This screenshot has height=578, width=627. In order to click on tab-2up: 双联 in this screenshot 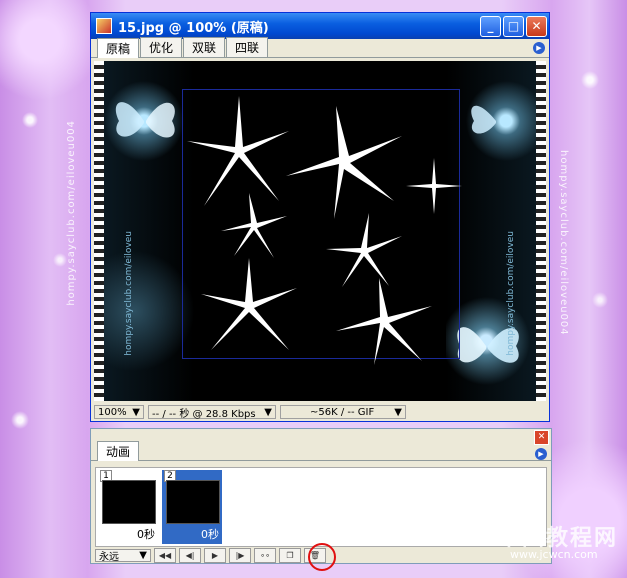, I will do `click(204, 47)`.